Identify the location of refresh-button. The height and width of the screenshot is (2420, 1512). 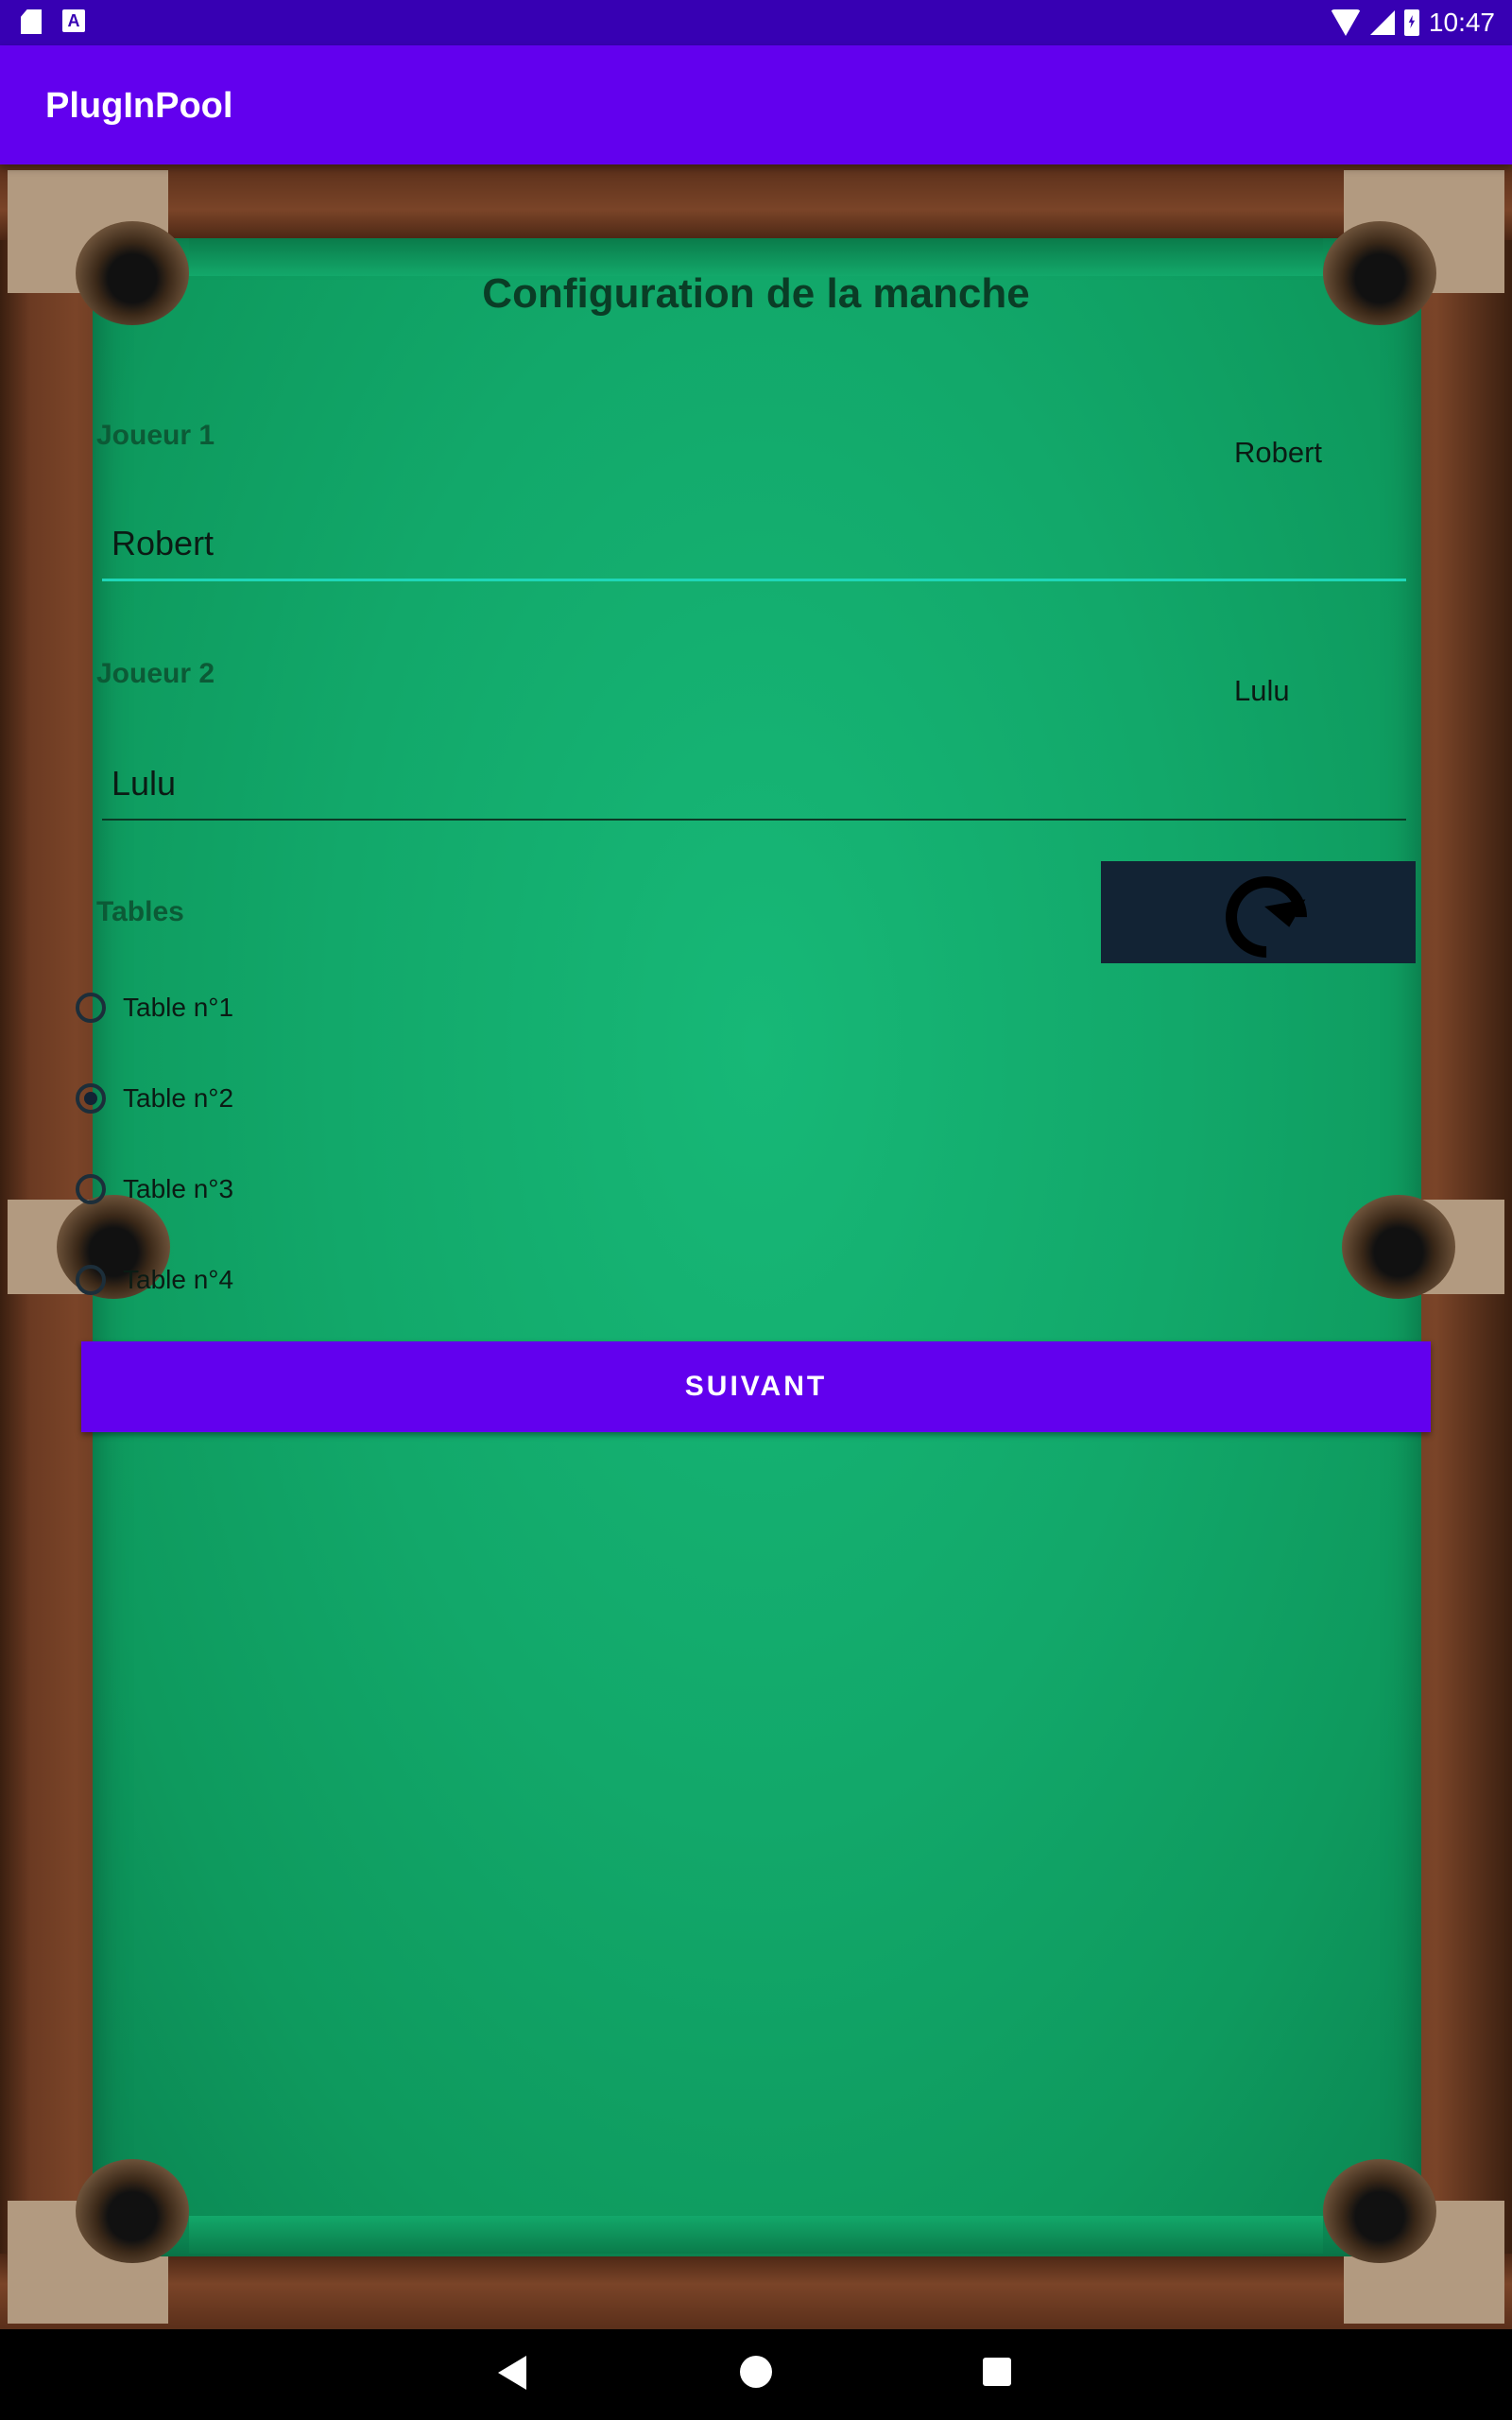
(1258, 917).